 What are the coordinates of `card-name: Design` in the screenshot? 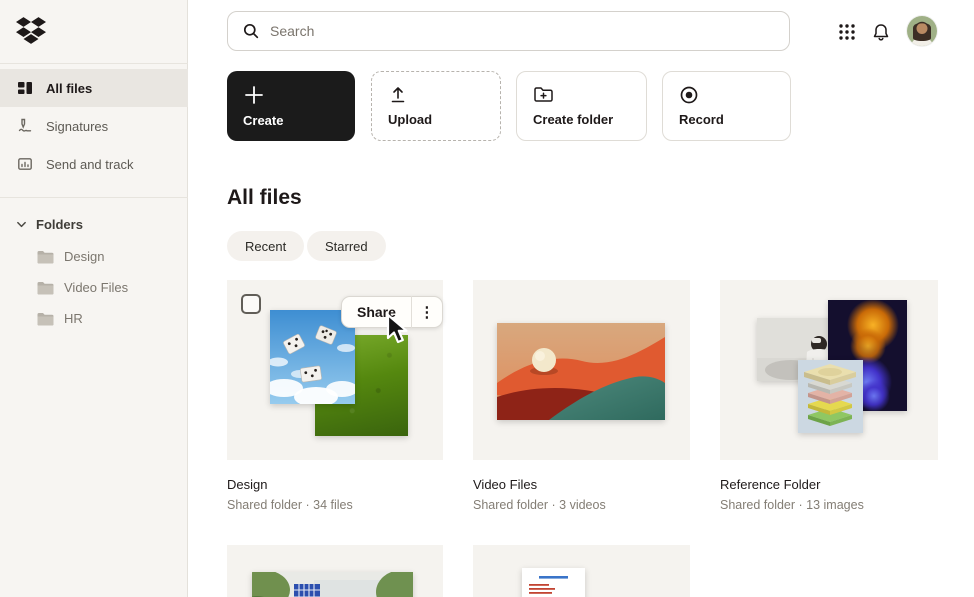 It's located at (247, 484).